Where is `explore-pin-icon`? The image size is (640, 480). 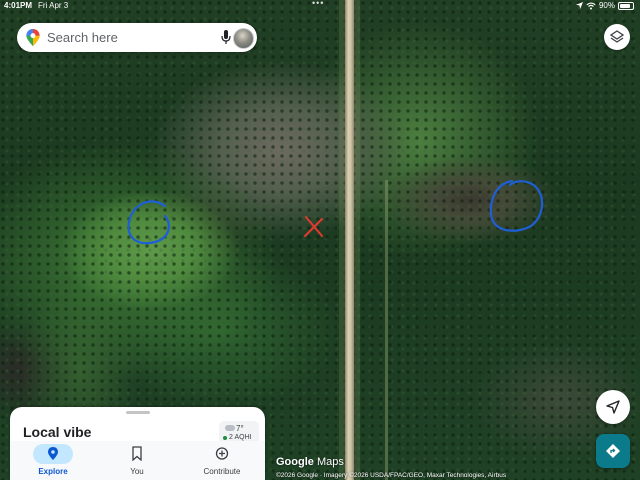 explore-pin-icon is located at coordinates (53, 453).